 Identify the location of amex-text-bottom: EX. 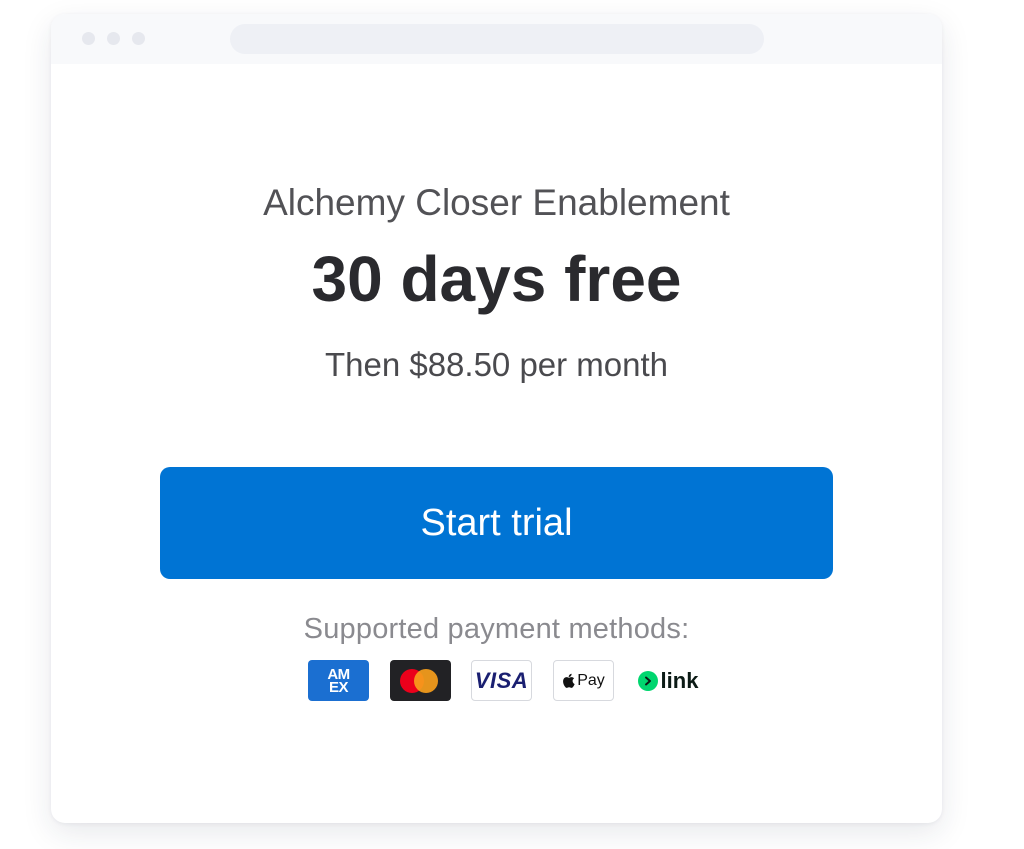
(338, 687).